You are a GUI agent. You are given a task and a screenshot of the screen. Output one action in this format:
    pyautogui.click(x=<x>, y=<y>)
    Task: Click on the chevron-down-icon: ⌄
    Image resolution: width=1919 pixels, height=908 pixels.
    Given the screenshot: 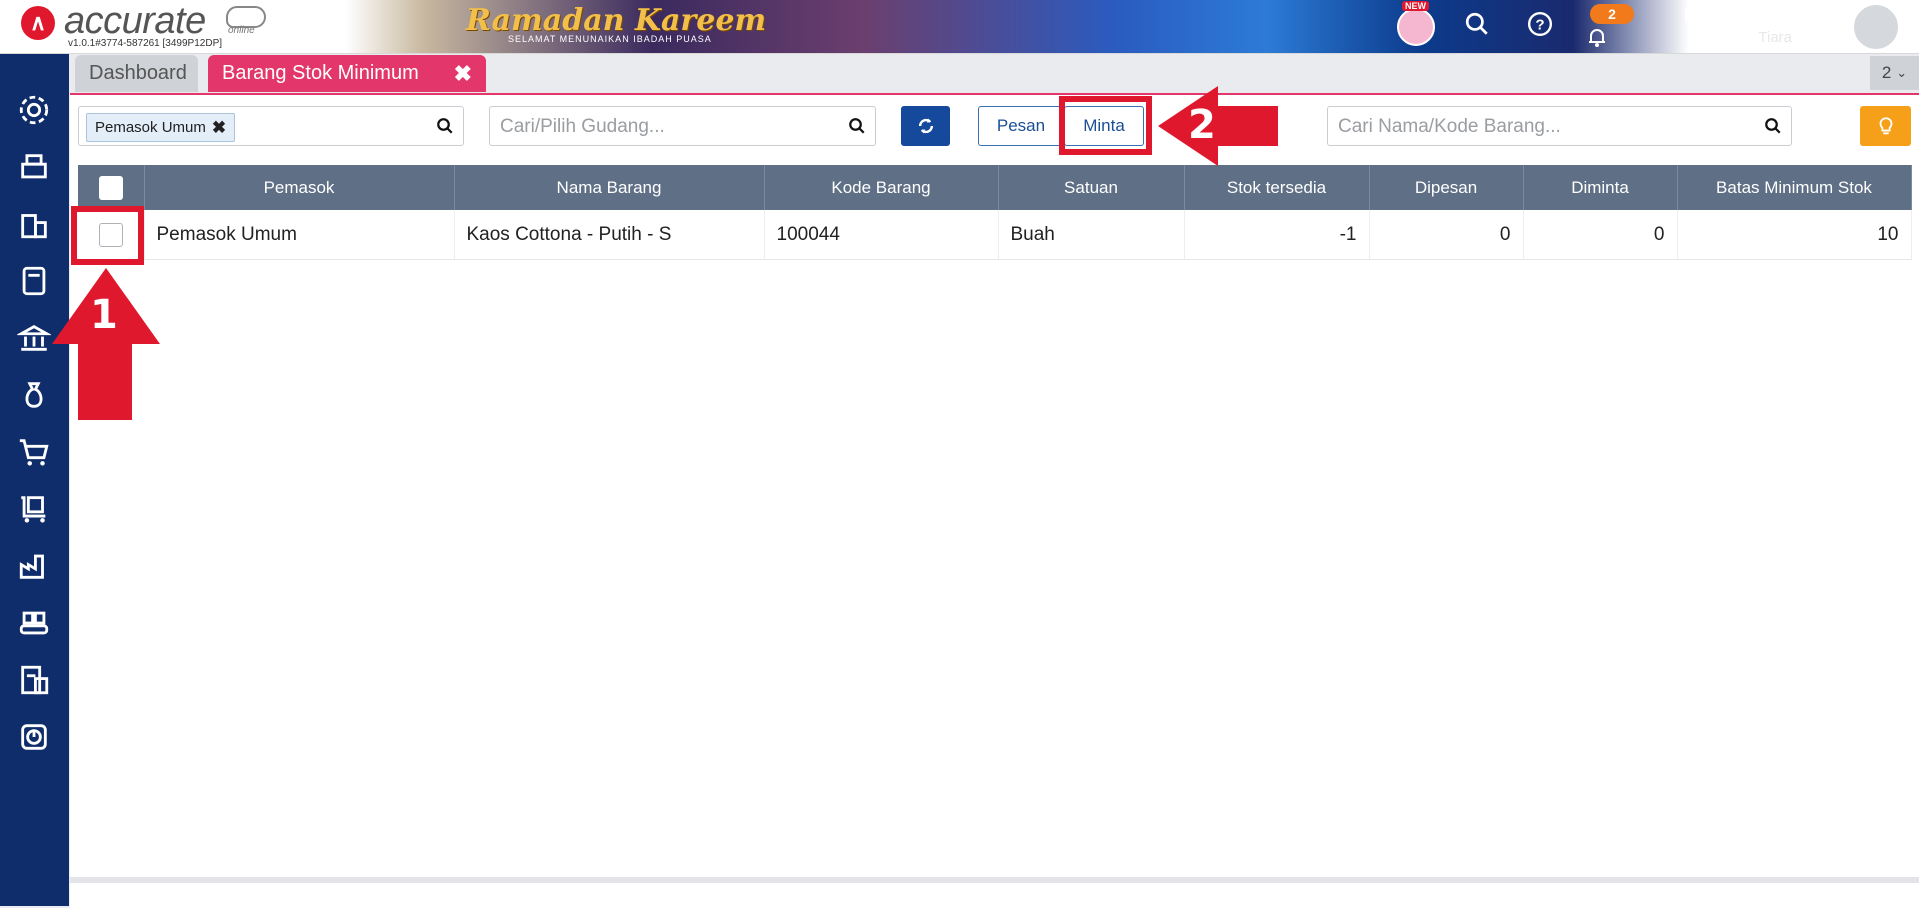 What is the action you would take?
    pyautogui.click(x=1902, y=72)
    